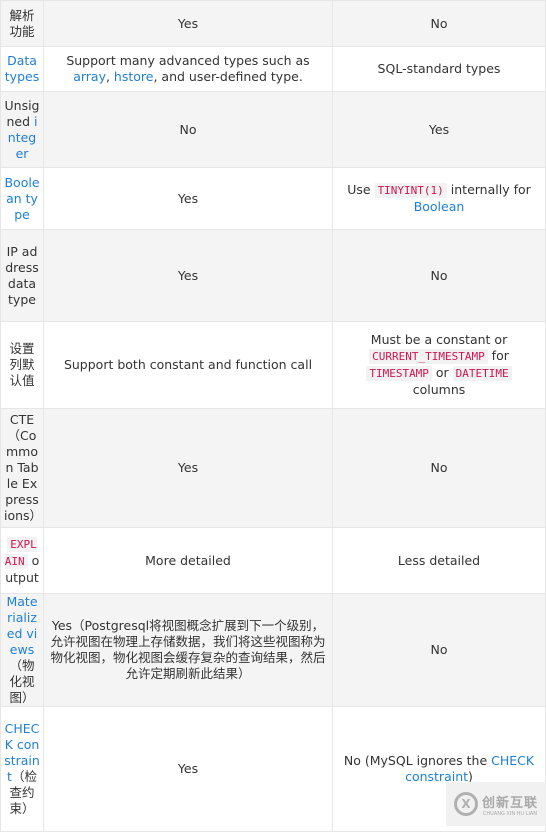  I want to click on cell-text: （检查约束）, so click(23, 792).